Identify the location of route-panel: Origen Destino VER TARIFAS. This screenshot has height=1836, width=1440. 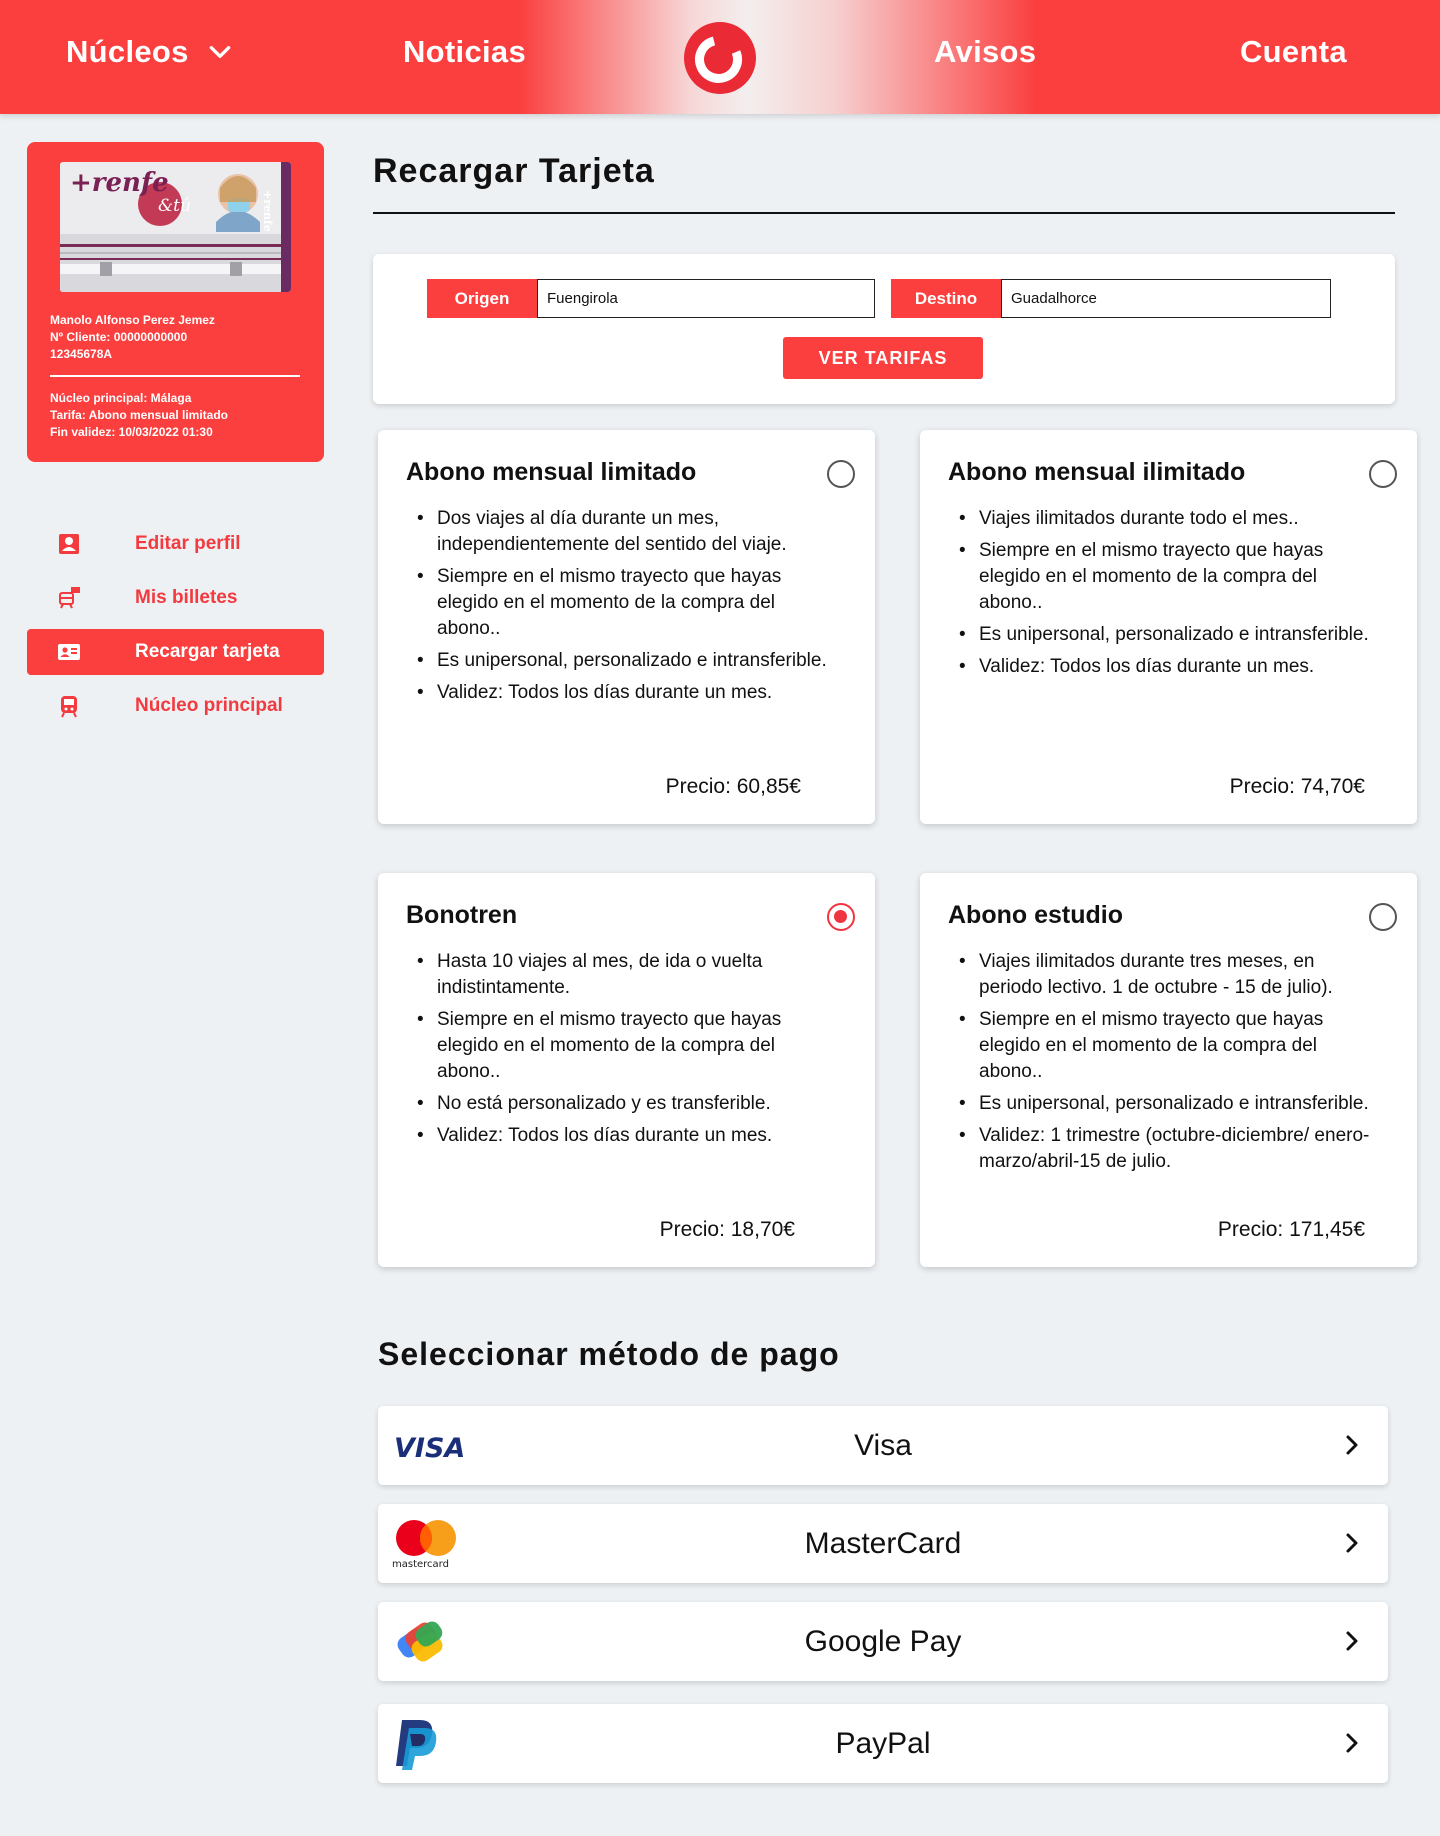
(884, 329).